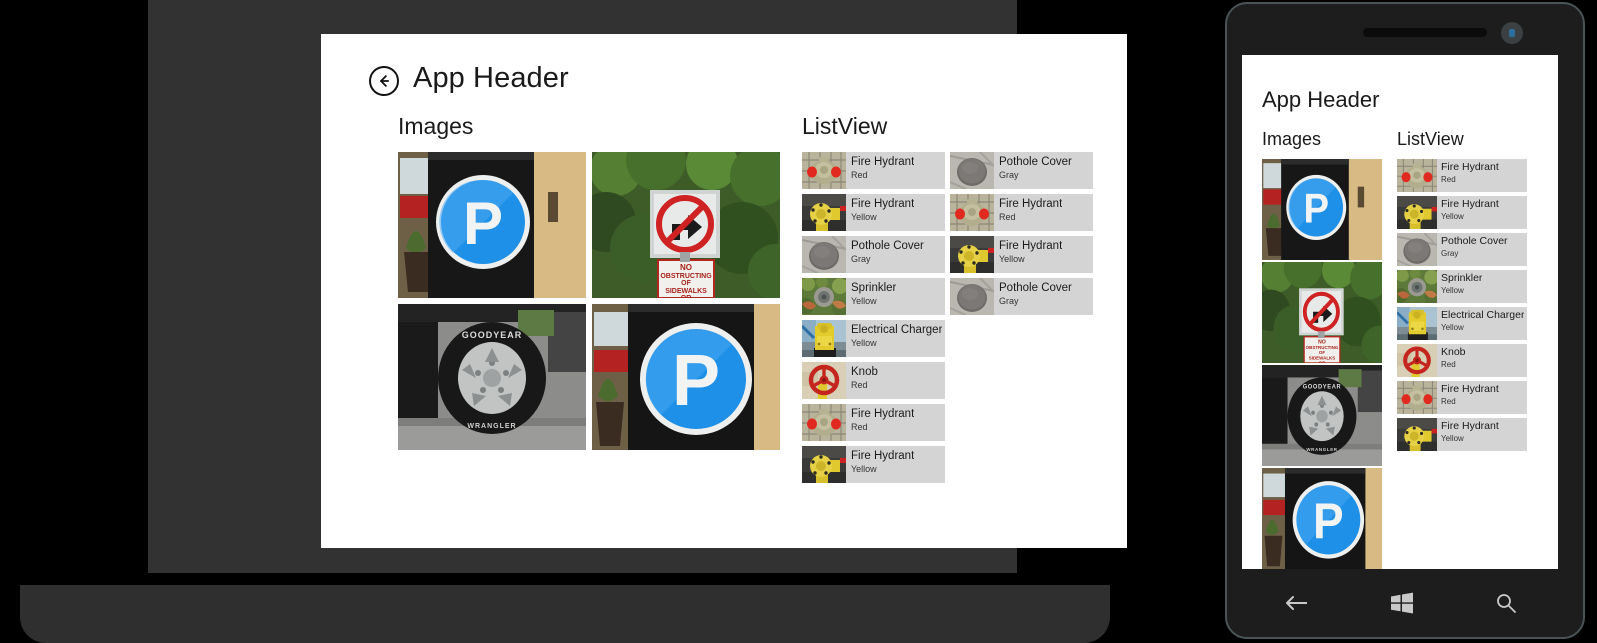 The image size is (1597, 643). I want to click on phone-navigation-bar, so click(1400, 603).